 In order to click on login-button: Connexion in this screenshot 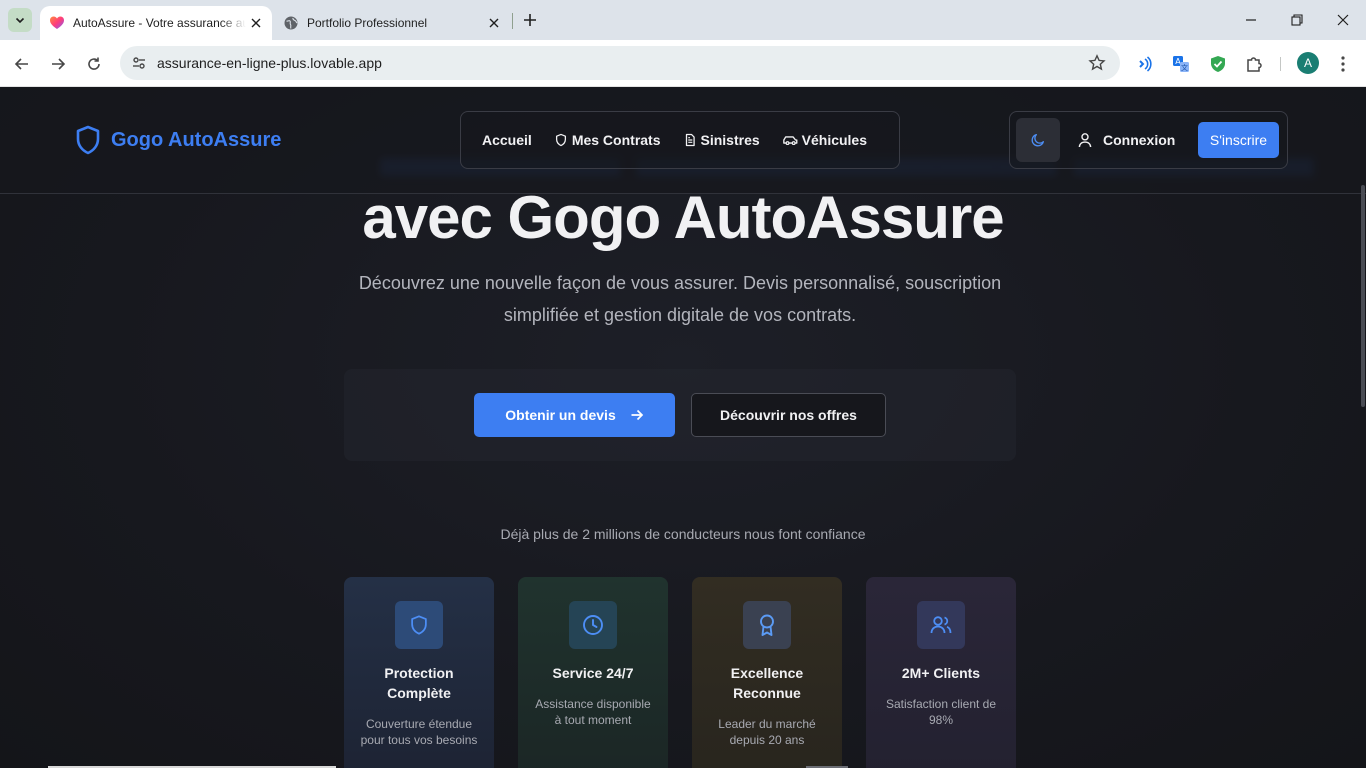, I will do `click(1126, 140)`.